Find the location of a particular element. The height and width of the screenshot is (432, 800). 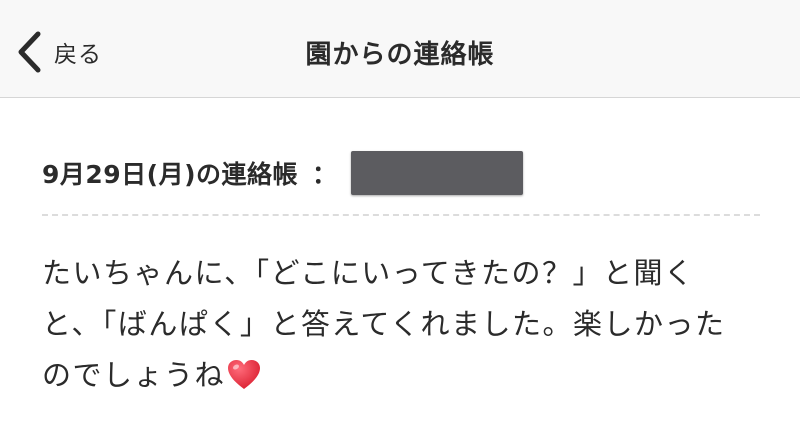

message-line-last: のでしょうね is located at coordinates (402, 378).